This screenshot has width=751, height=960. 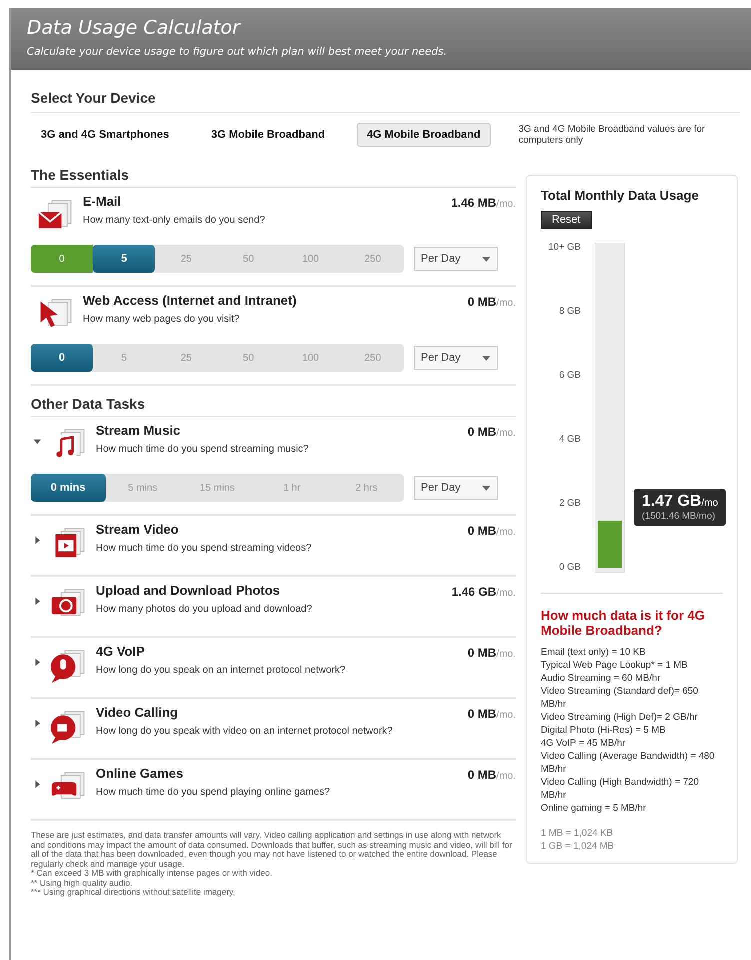 What do you see at coordinates (174, 220) in the screenshot?
I see `task-question: How many text-only emails do you send?` at bounding box center [174, 220].